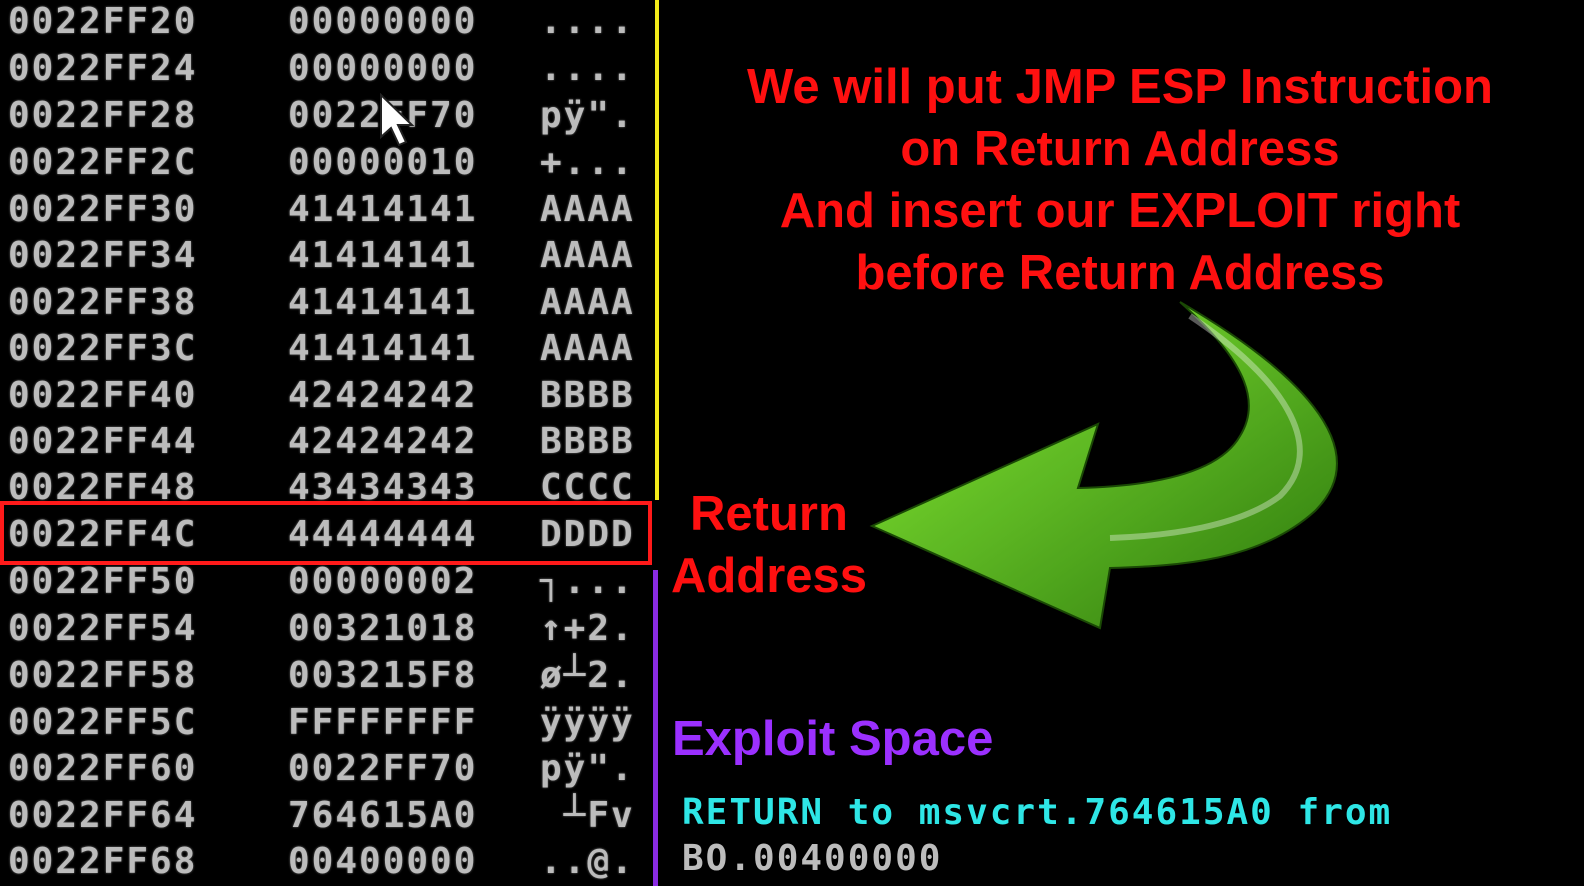 This screenshot has width=1584, height=886. I want to click on explanation-line: We will put JMP ESP Instruction, so click(1119, 87).